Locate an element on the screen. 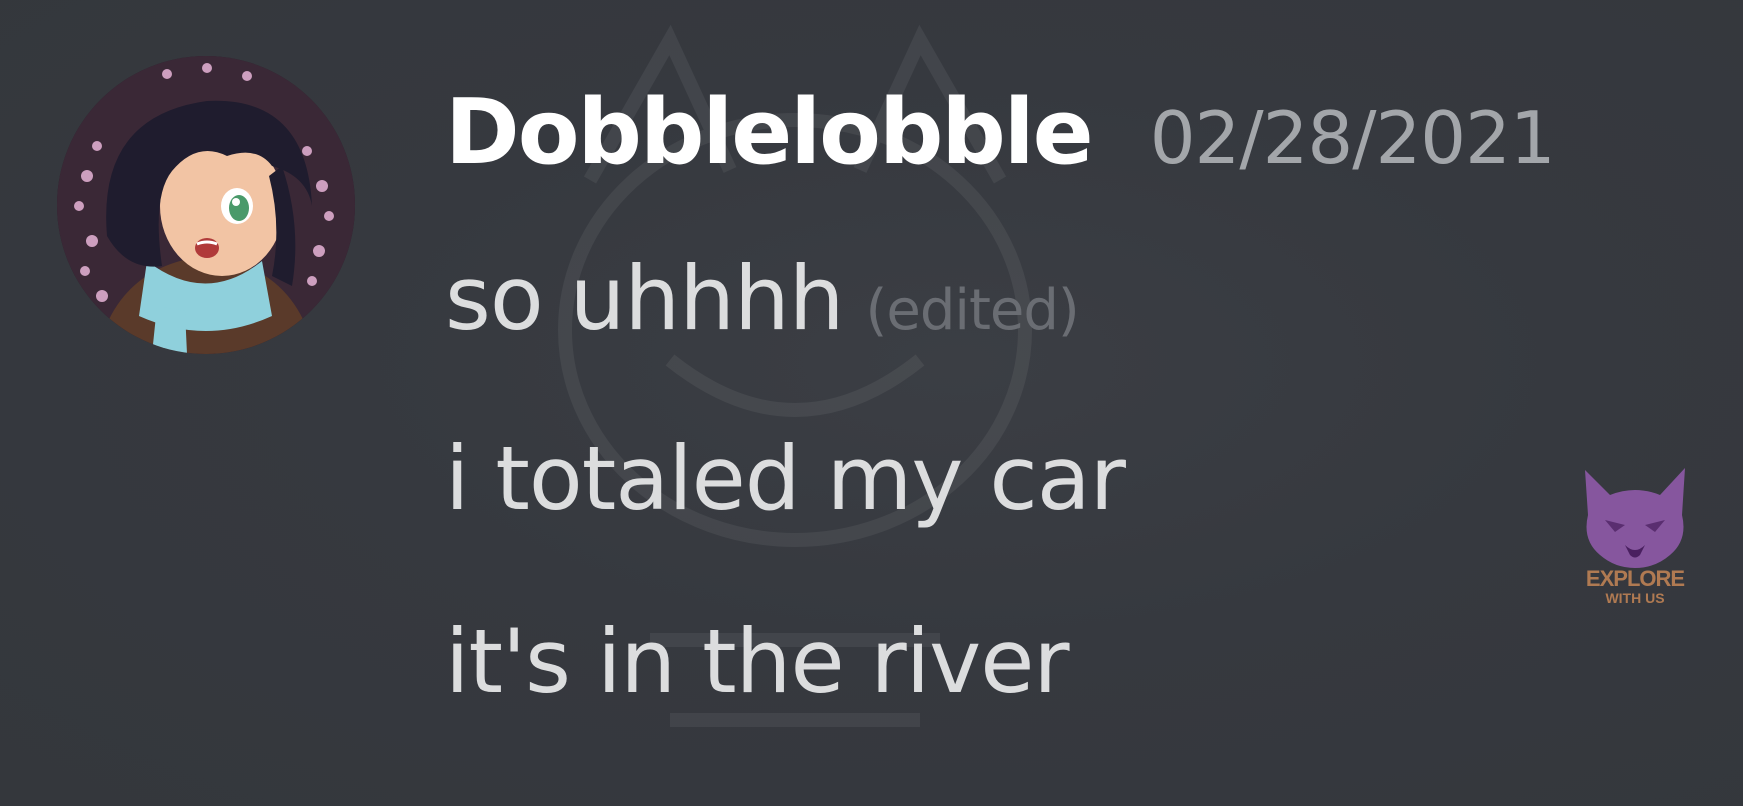 This screenshot has width=1743, height=806. user-avatar is located at coordinates (206, 205).